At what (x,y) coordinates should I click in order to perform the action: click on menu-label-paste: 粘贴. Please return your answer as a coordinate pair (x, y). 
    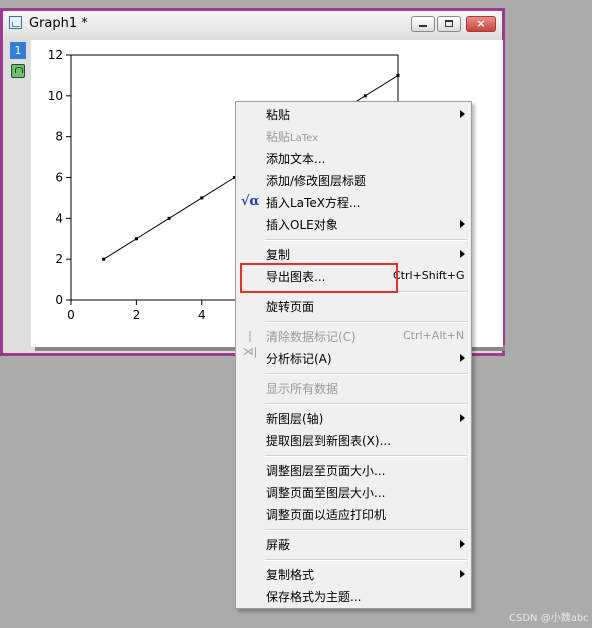
    Looking at the image, I should click on (278, 115).